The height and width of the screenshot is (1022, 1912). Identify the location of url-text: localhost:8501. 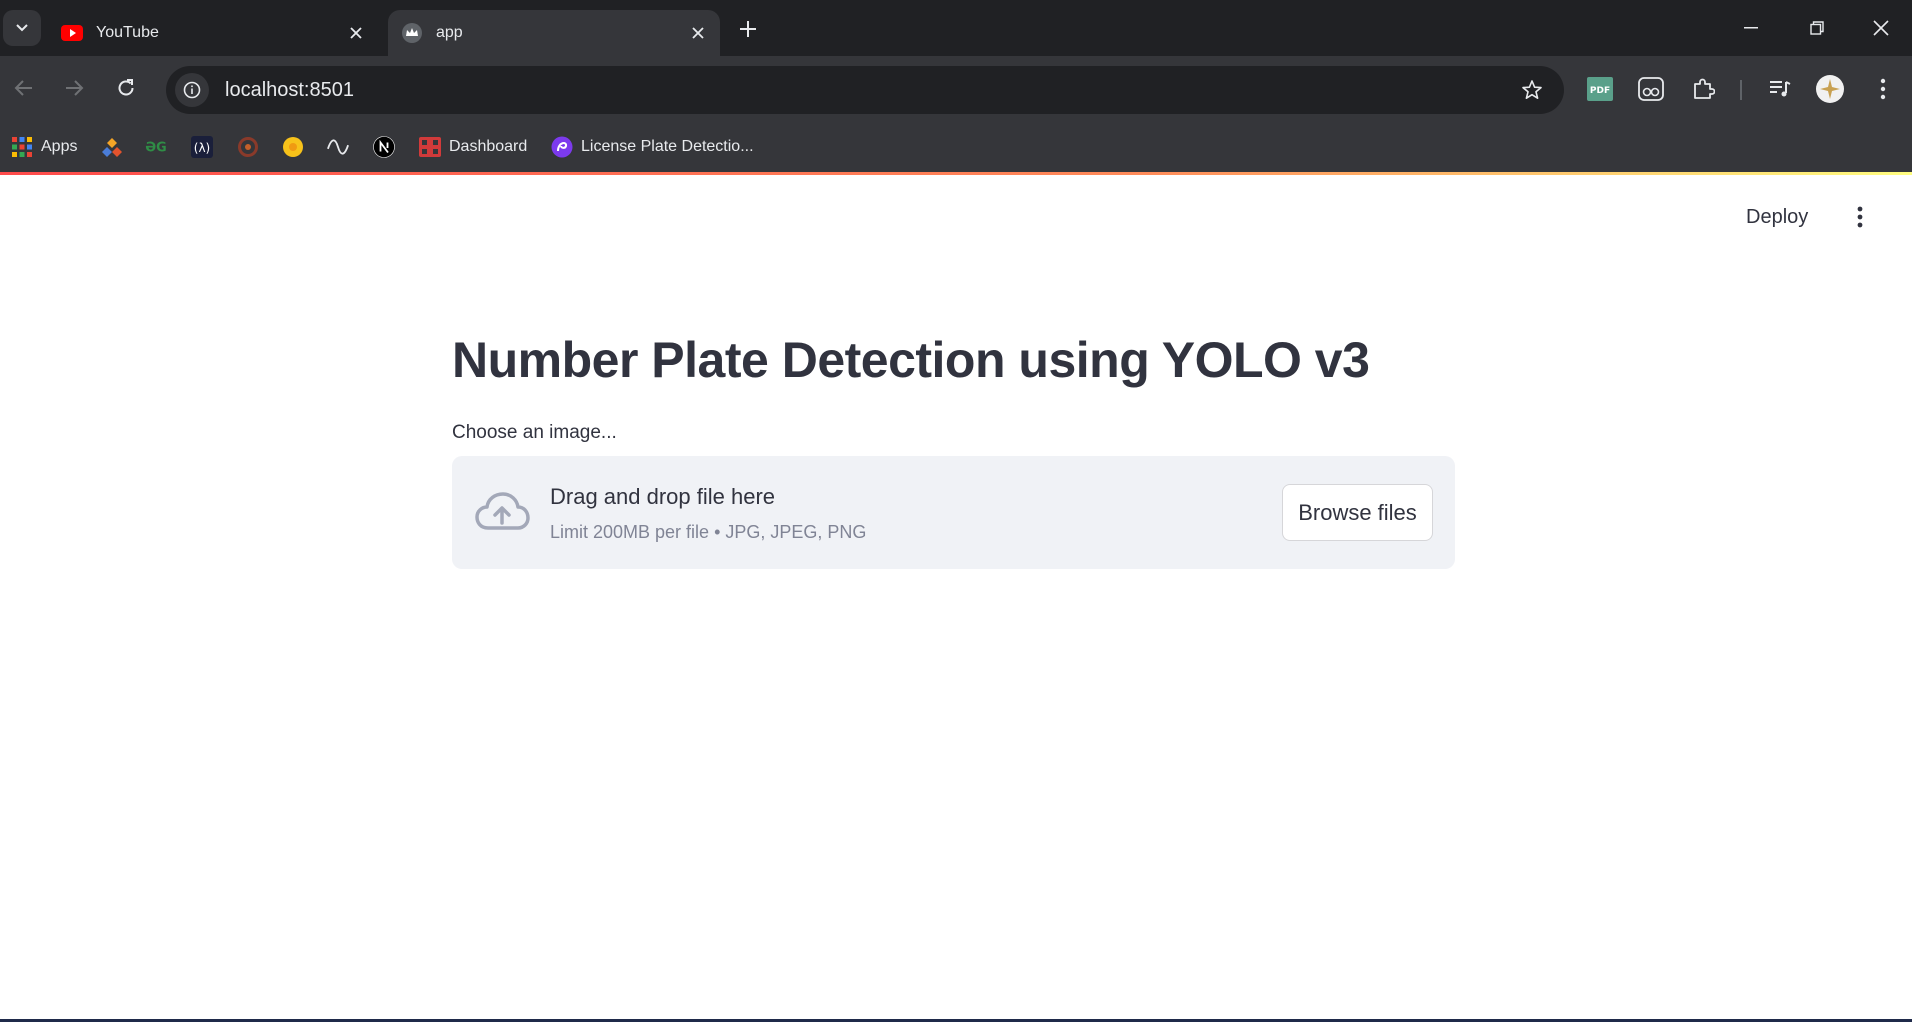
(869, 90).